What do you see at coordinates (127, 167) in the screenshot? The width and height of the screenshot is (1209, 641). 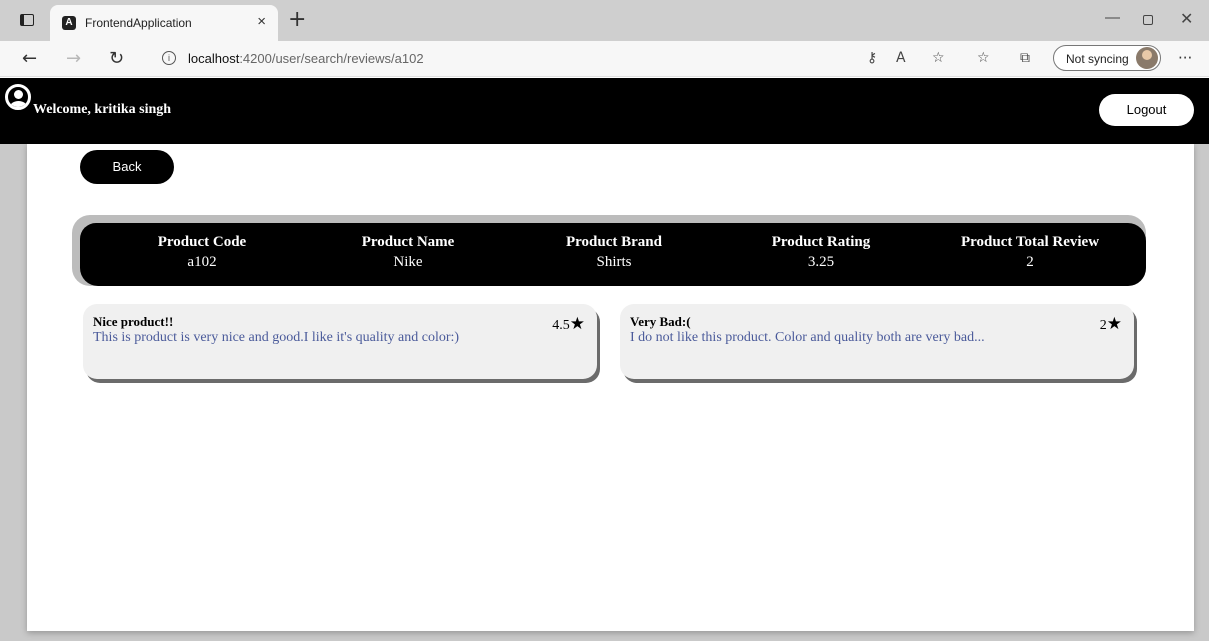 I see `back-button: Back` at bounding box center [127, 167].